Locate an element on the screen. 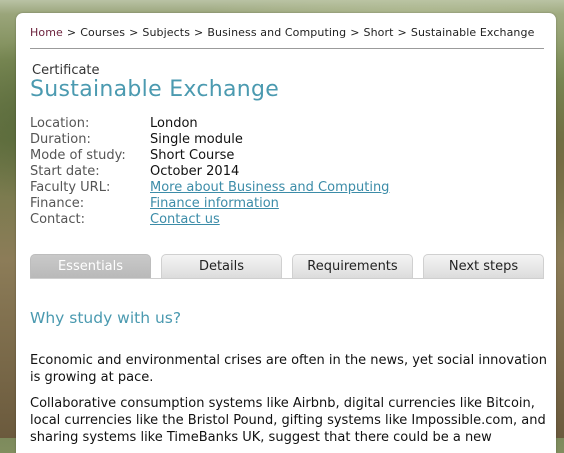  contact-link: Contact us is located at coordinates (185, 220).